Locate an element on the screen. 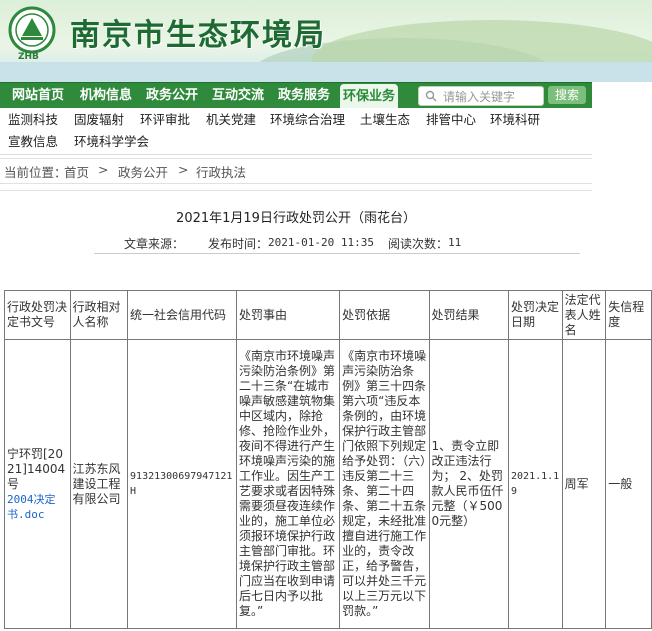  table-header: 法定代表人姓名 is located at coordinates (584, 315).